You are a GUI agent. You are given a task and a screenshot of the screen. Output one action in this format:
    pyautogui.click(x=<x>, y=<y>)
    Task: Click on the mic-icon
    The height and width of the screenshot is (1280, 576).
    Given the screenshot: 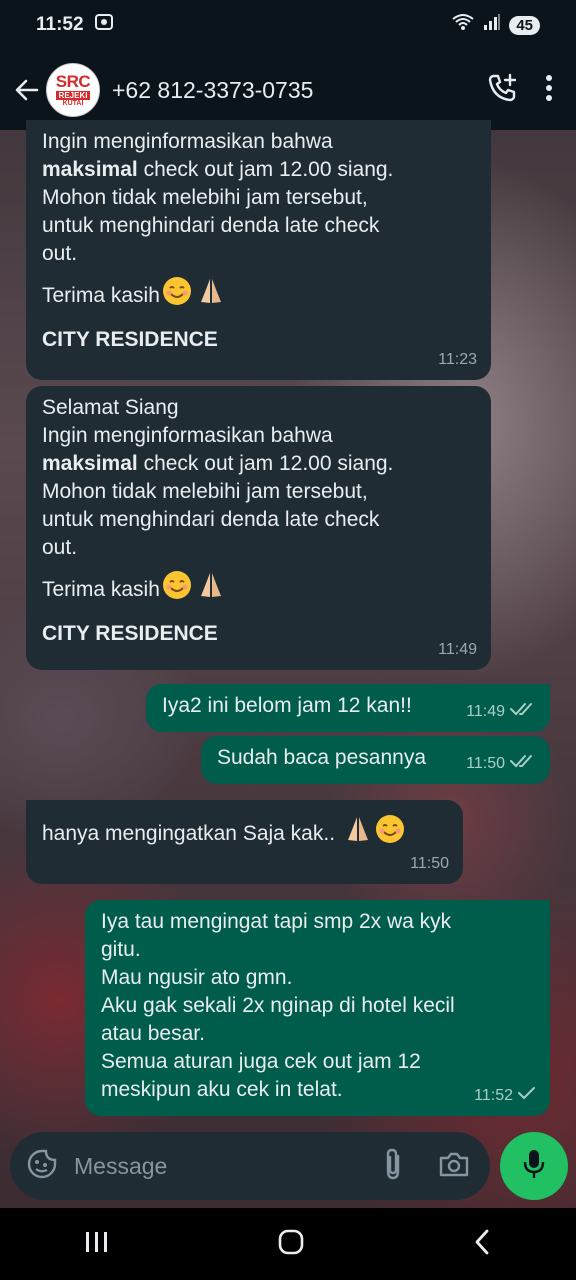 What is the action you would take?
    pyautogui.click(x=534, y=1166)
    